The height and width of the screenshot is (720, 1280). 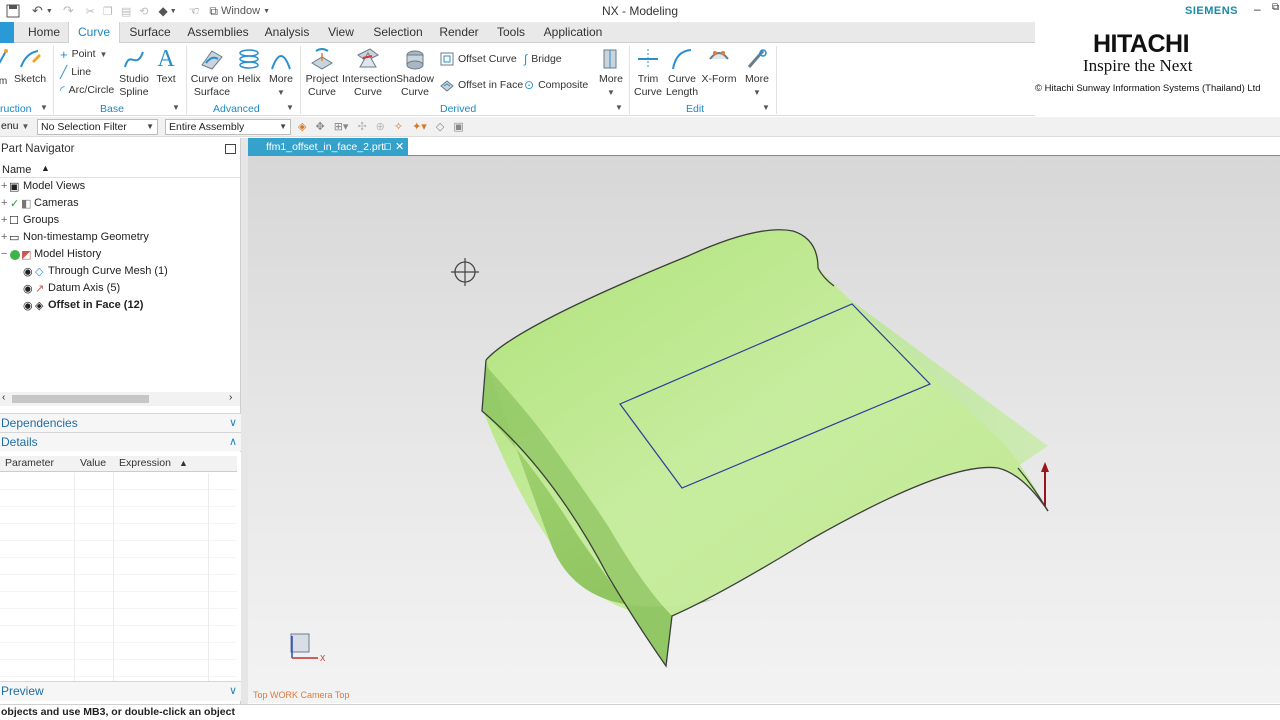 I want to click on deselect-icon: ✣, so click(x=361, y=126).